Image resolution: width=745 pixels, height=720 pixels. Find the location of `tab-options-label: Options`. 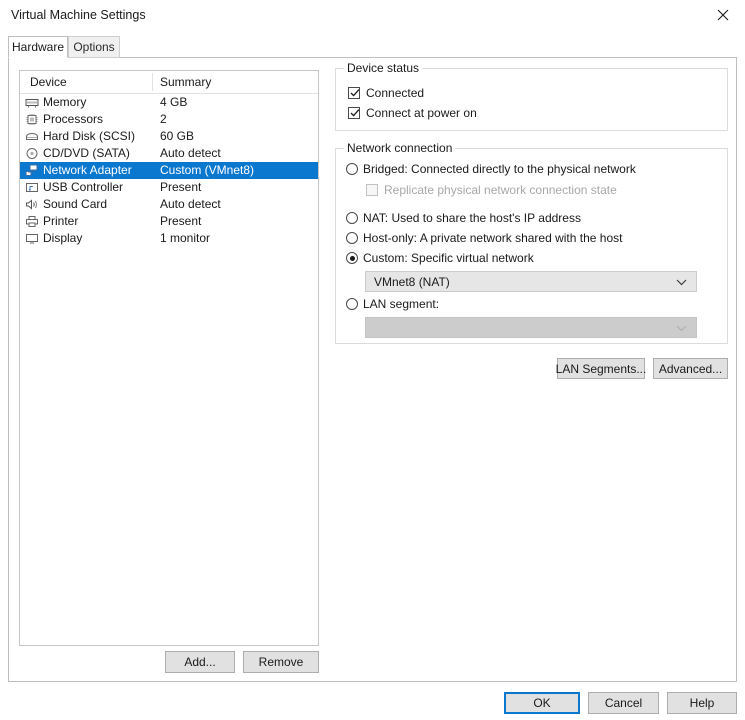

tab-options-label: Options is located at coordinates (94, 47).